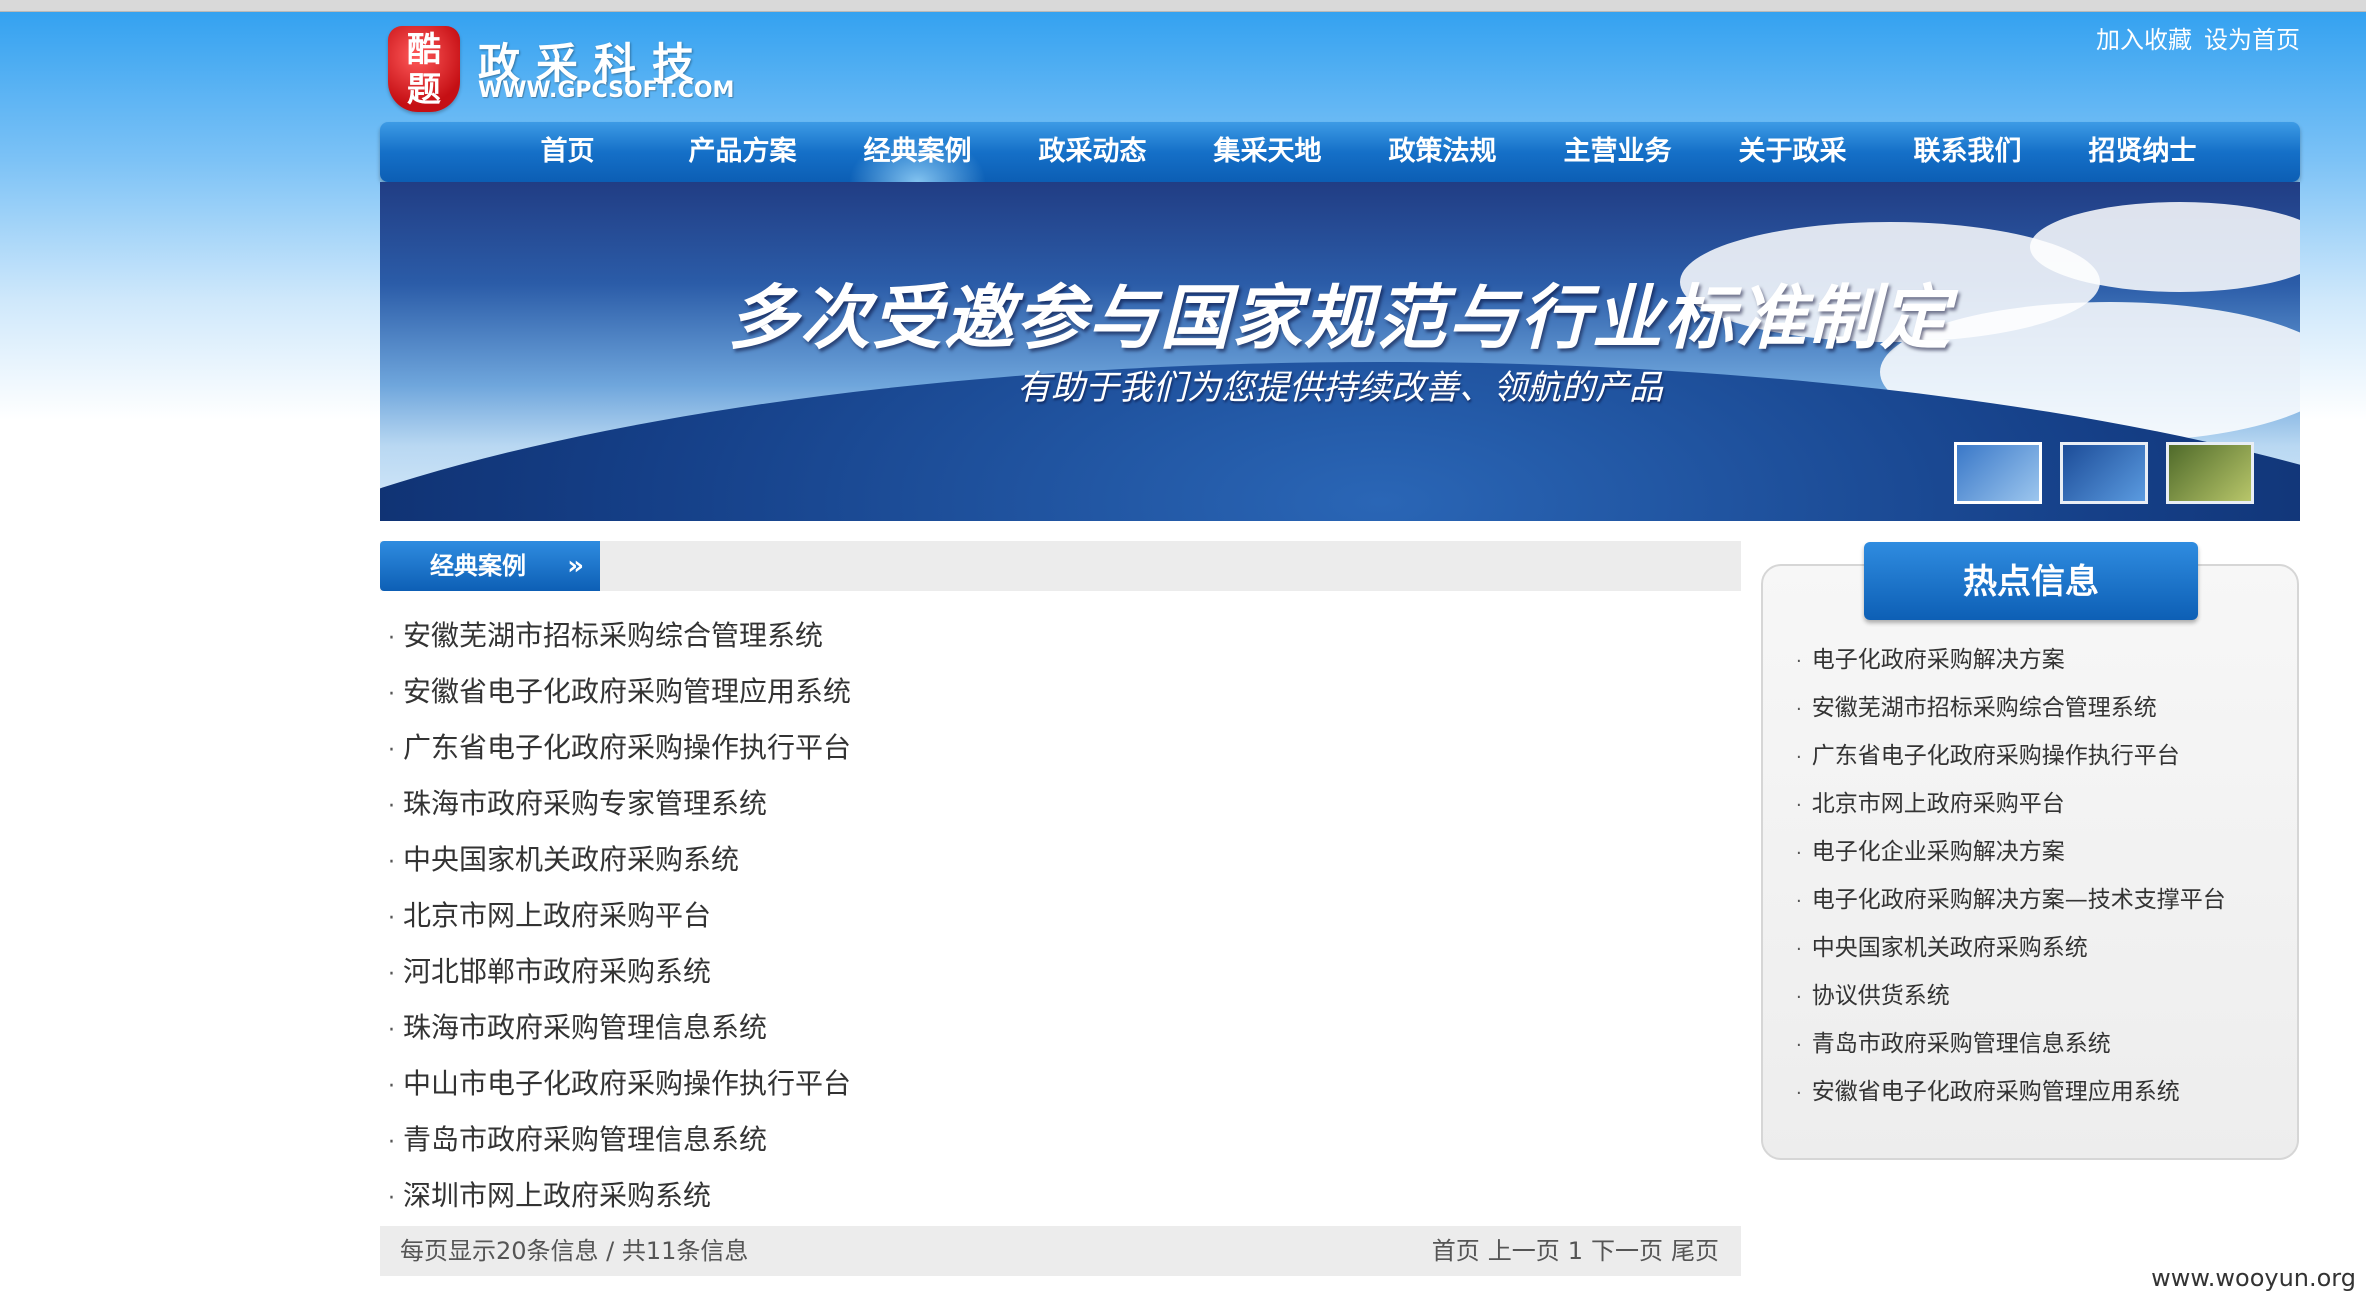 This screenshot has height=1298, width=2366. What do you see at coordinates (1524, 1251) in the screenshot?
I see `prev-page-link: 上一页` at bounding box center [1524, 1251].